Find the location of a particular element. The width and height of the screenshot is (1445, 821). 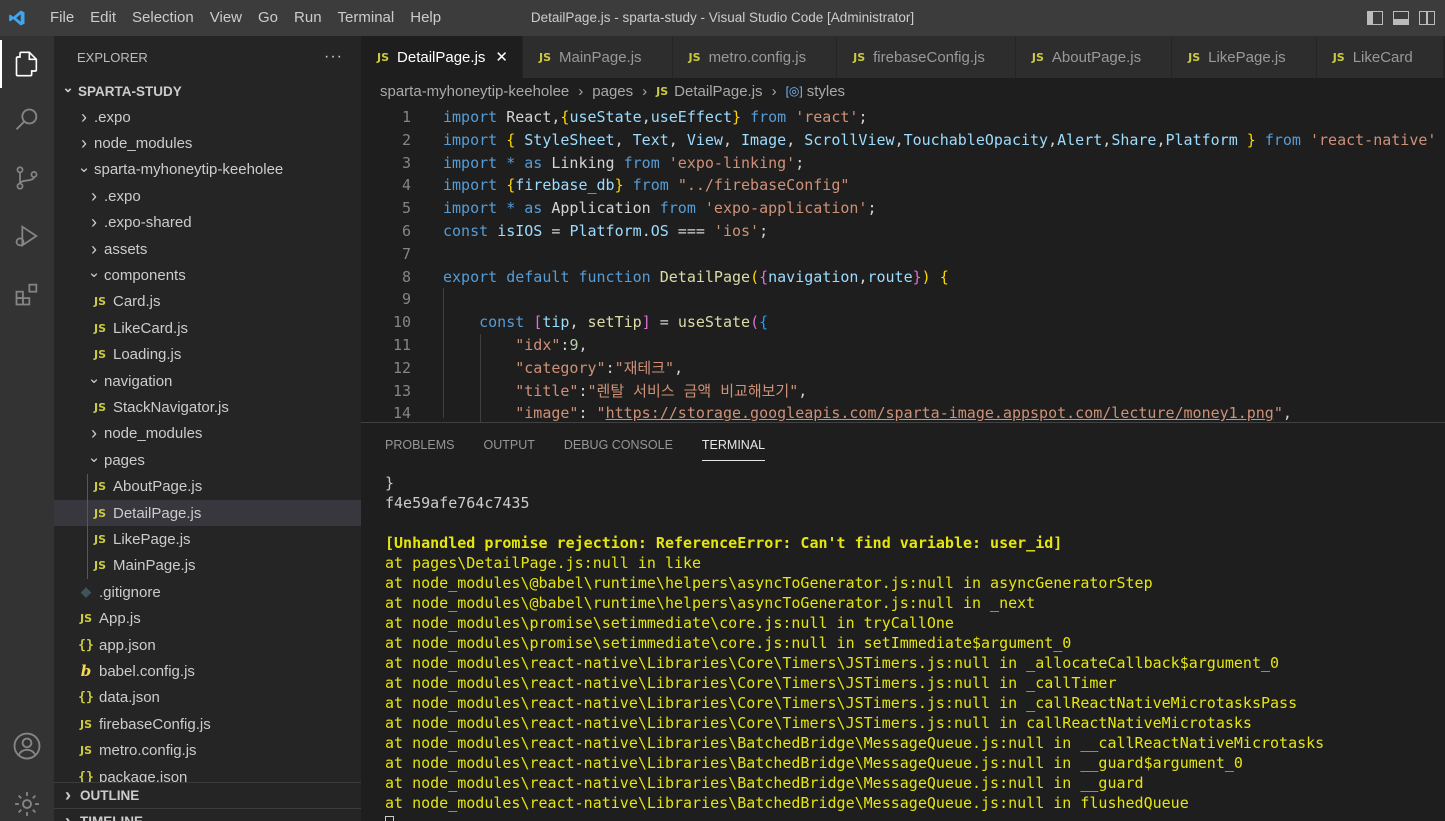

breadcrumb-symbol: styles is located at coordinates (826, 91).